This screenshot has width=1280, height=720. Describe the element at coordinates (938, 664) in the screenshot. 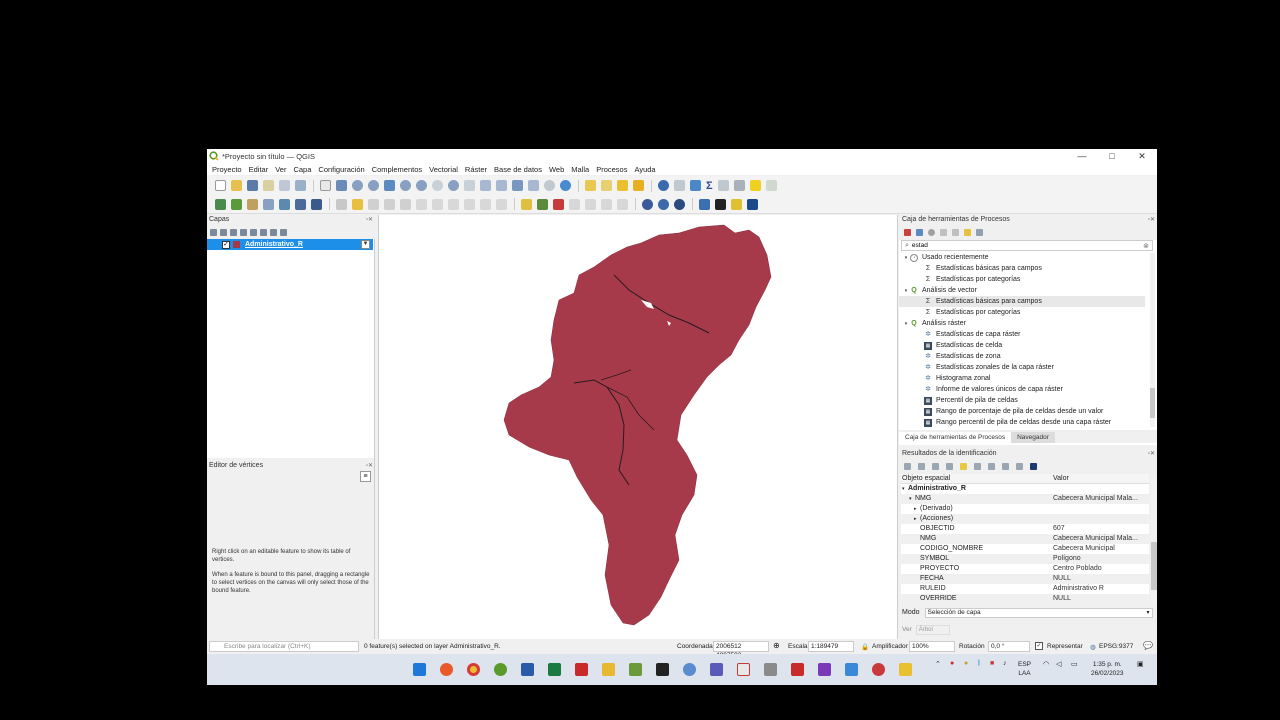

I see `tray-chevron-icon: ⌃` at that location.